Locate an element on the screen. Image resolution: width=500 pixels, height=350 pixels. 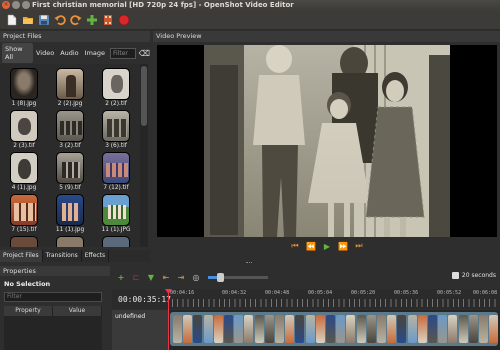
file-label: 11 (1).JPG is located at coordinates (116, 230).